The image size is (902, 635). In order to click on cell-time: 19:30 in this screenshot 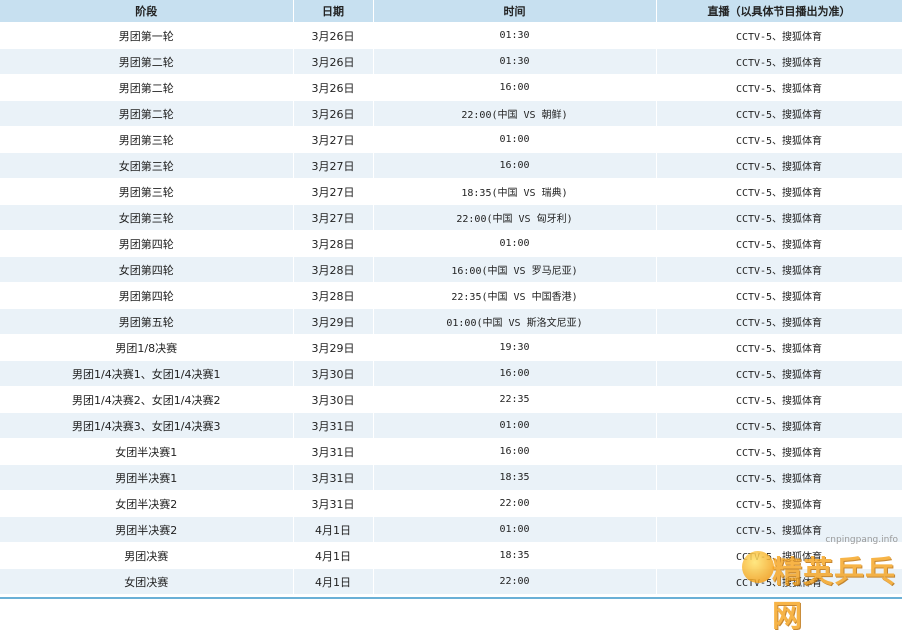, I will do `click(515, 347)`.